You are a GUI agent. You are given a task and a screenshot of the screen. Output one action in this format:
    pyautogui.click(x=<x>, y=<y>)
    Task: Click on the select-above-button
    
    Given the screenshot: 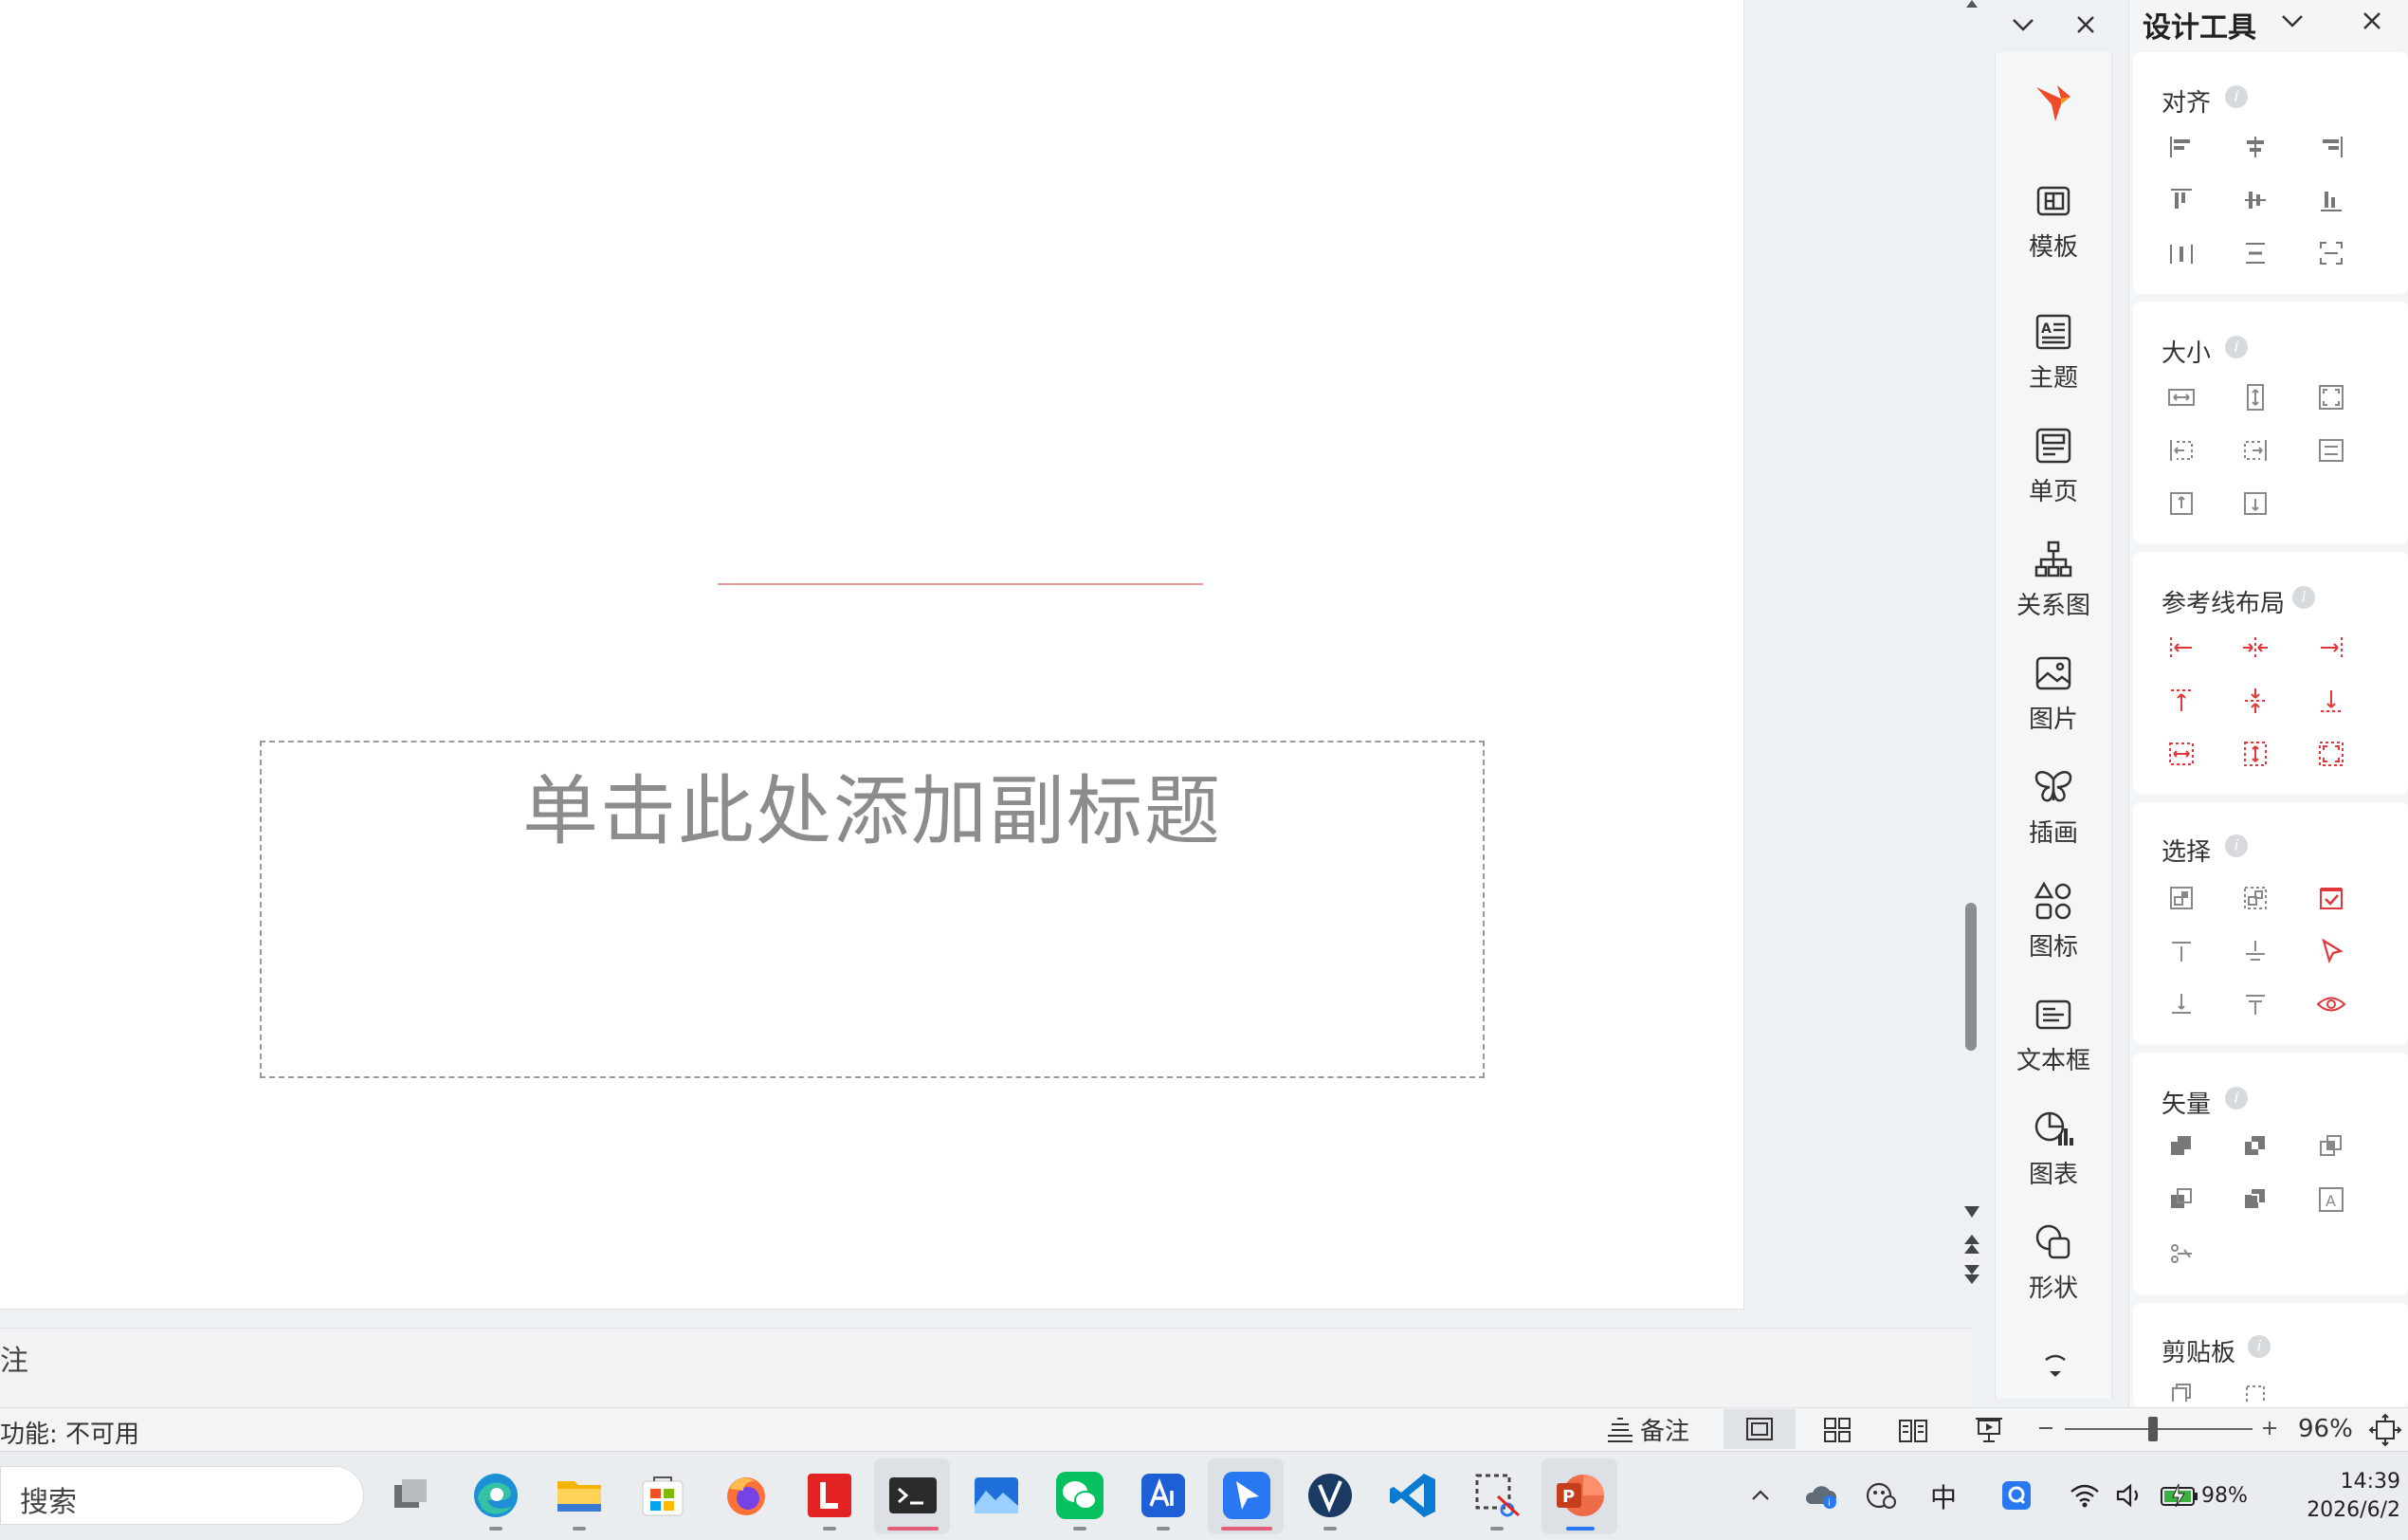 What is the action you would take?
    pyautogui.click(x=2181, y=951)
    